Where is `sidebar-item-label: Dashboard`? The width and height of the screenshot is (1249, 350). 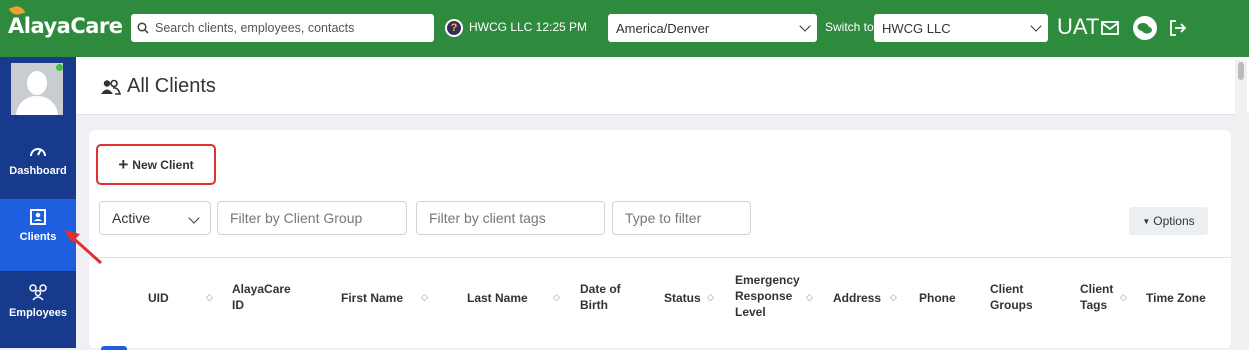 sidebar-item-label: Dashboard is located at coordinates (38, 171).